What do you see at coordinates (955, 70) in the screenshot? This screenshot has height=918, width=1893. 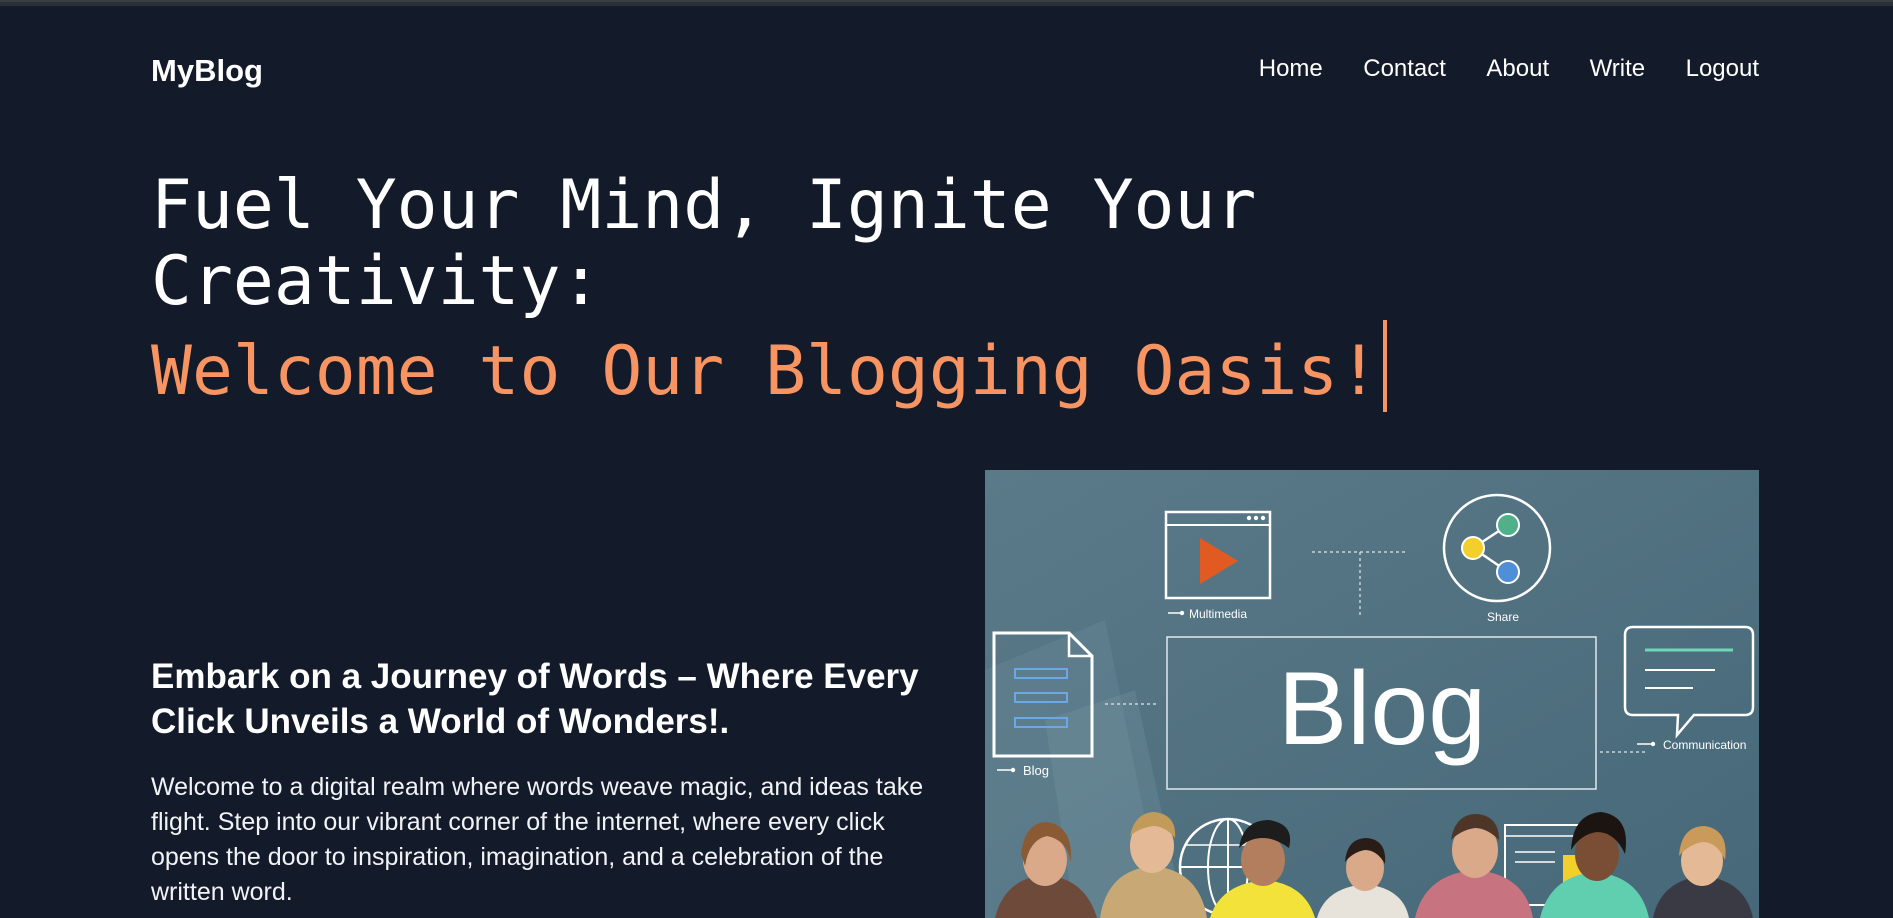 I see `site-header: MyBlog Home Contact About Write Logout` at bounding box center [955, 70].